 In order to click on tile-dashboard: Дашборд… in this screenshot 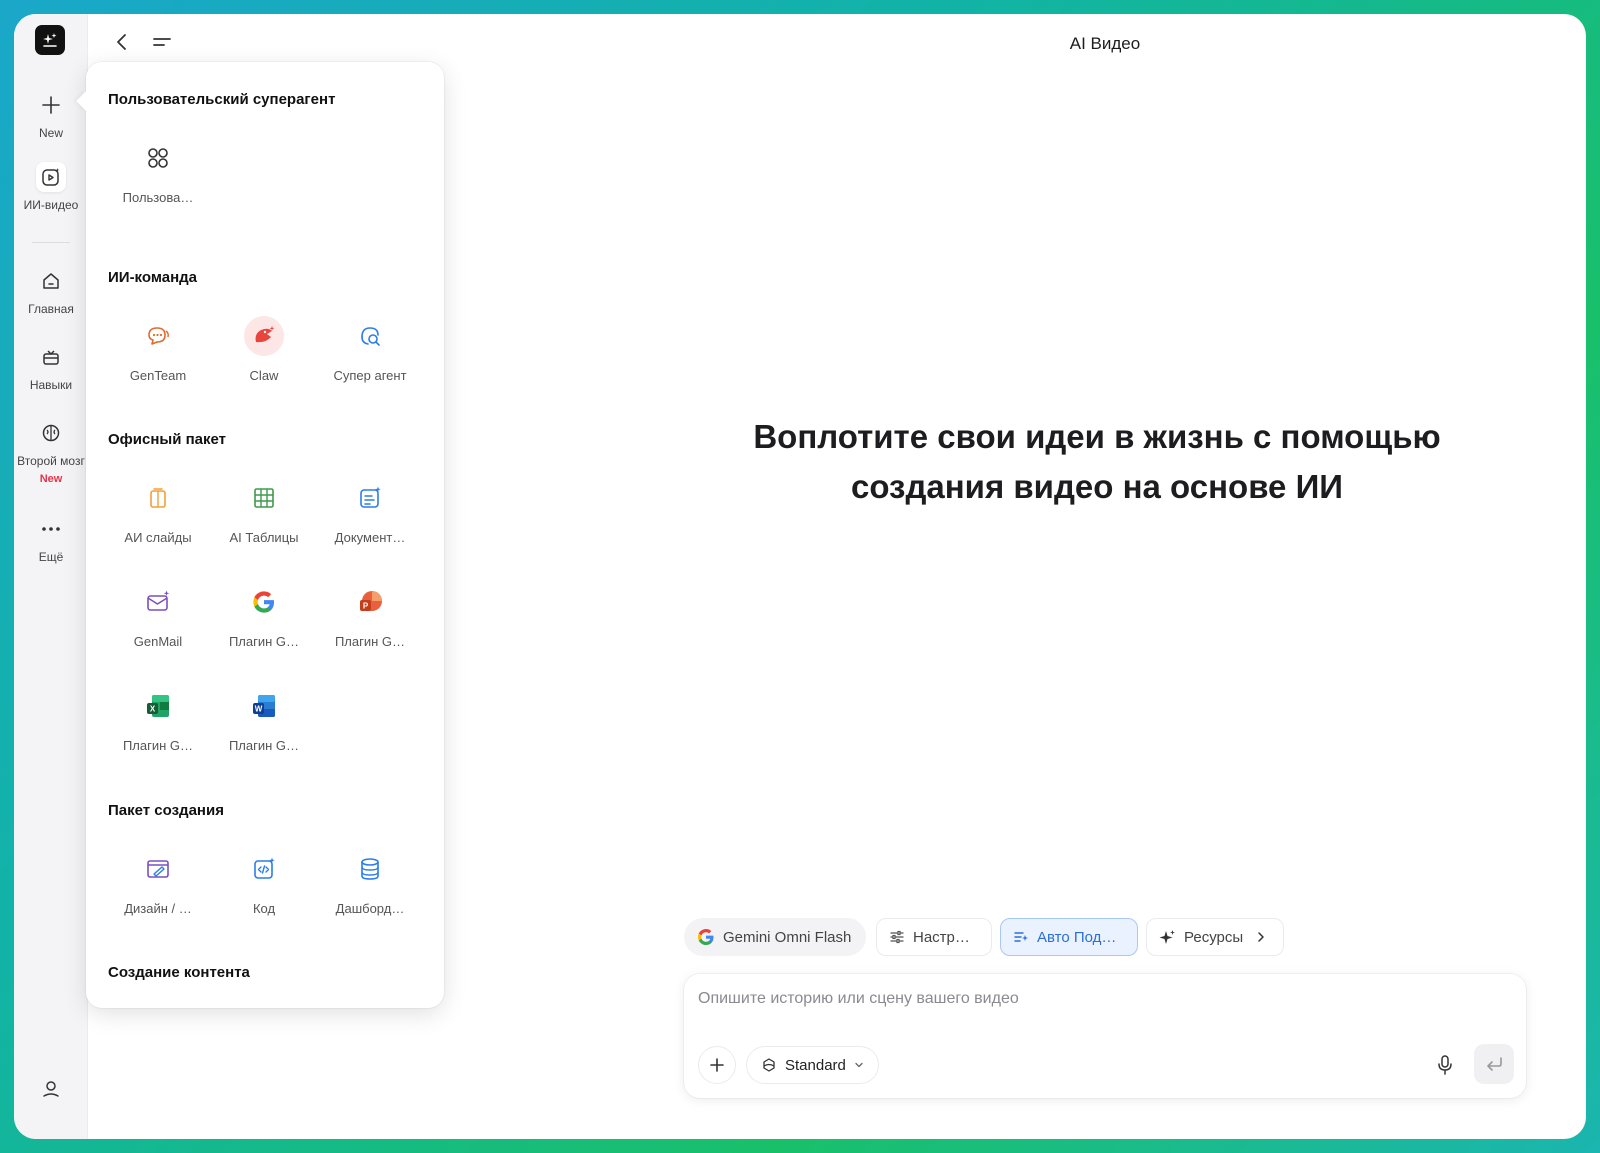, I will do `click(370, 882)`.